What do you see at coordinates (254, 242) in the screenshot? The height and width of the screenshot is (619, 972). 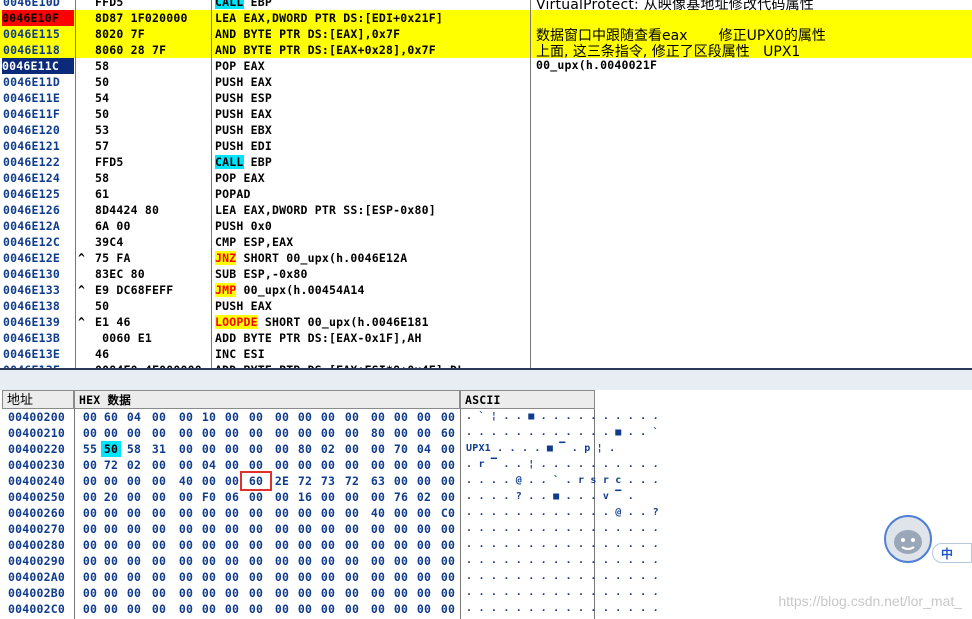 I see `disasm-instruction: CMP ESP,EAX` at bounding box center [254, 242].